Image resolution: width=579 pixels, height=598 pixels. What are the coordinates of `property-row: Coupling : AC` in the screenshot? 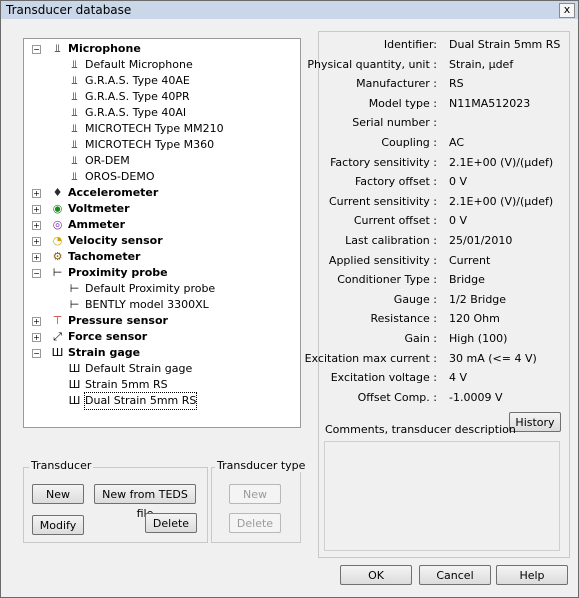 It's located at (444, 143).